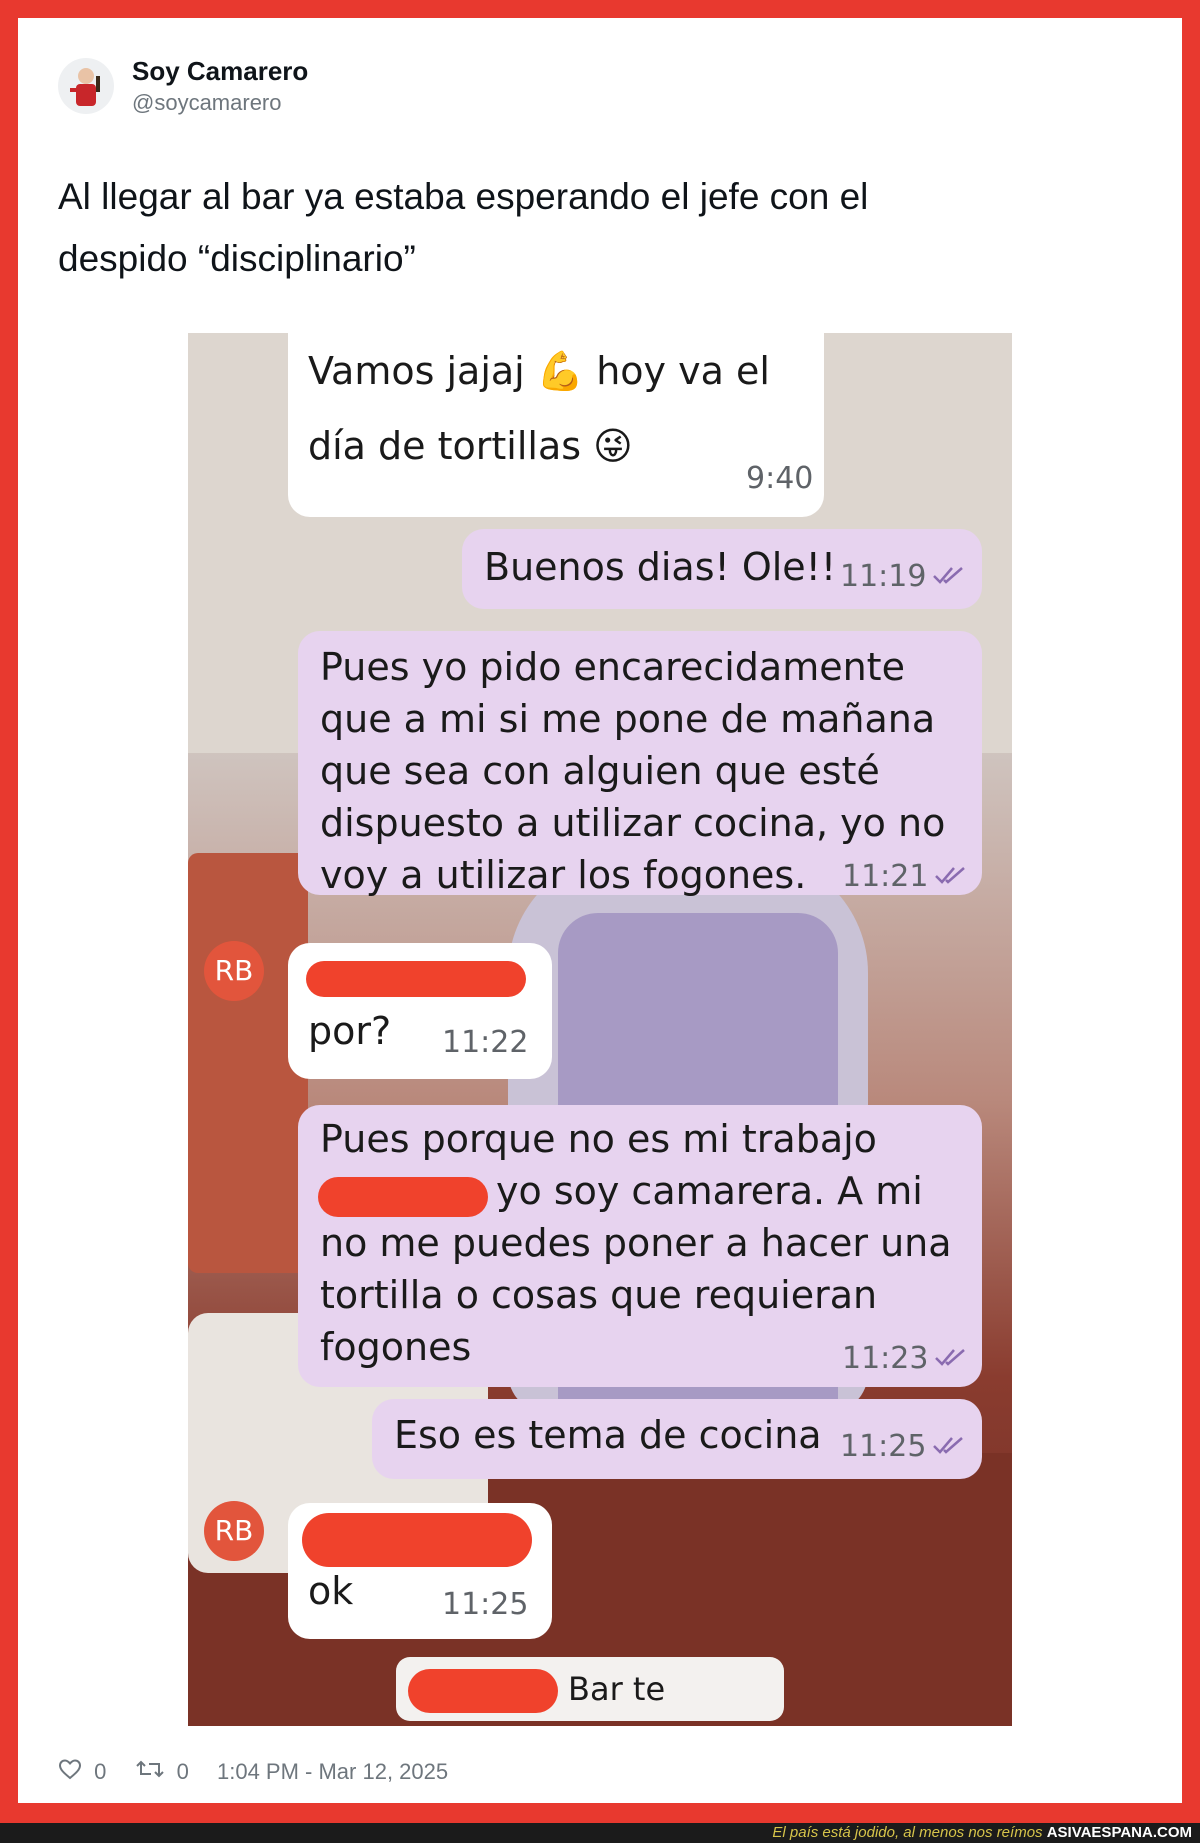 The width and height of the screenshot is (1200, 1843). I want to click on heart-icon, so click(70, 1769).